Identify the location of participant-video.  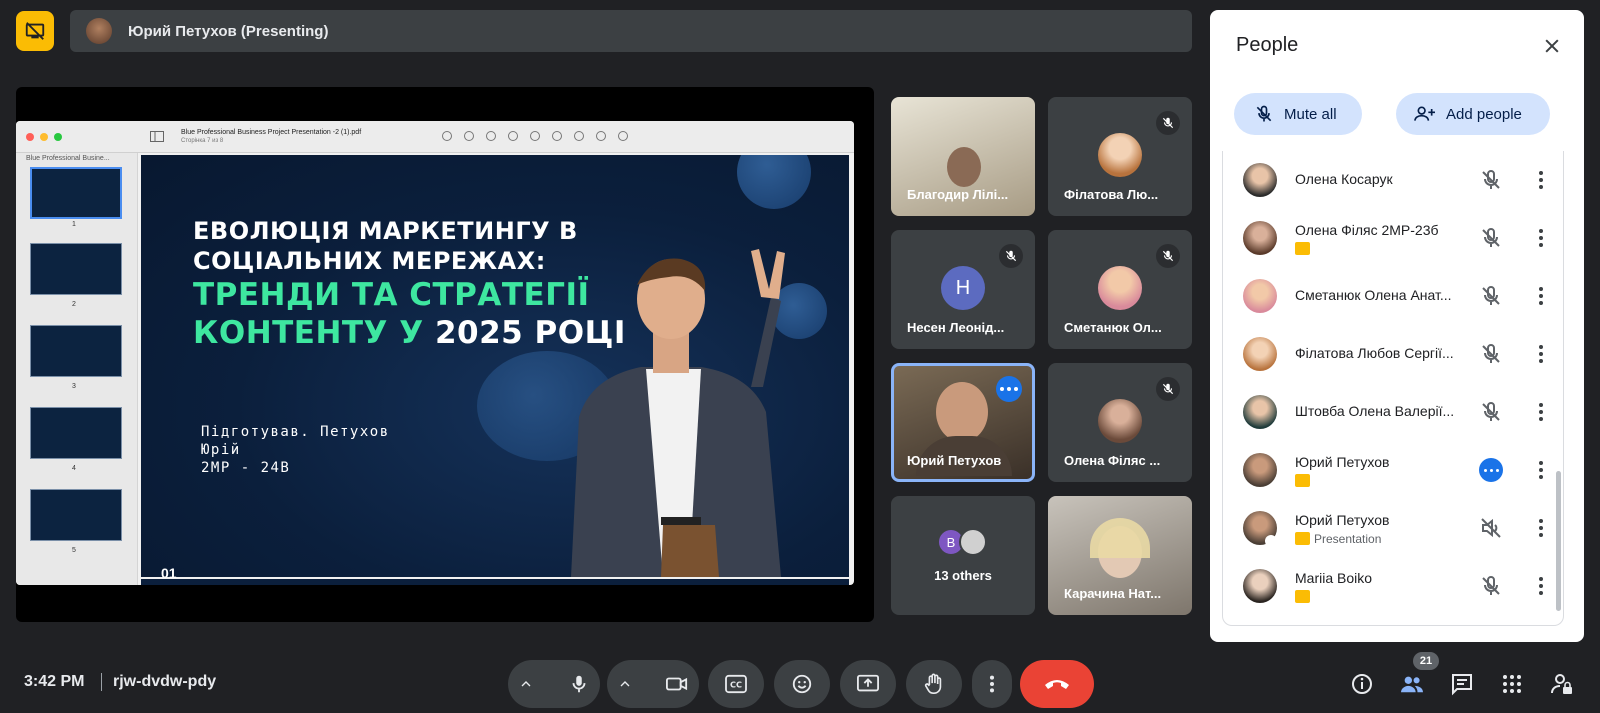
(964, 167).